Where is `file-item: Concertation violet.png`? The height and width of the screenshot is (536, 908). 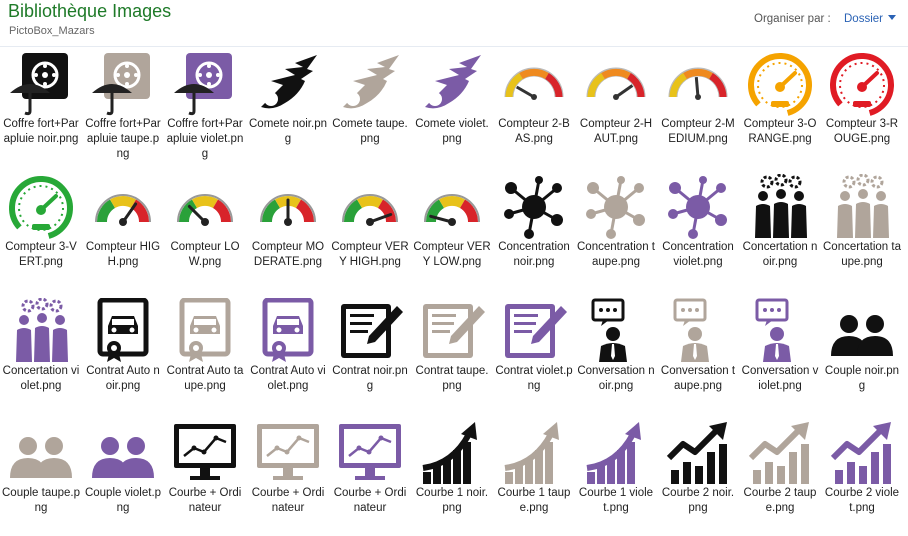
file-item: Concertation violet.png is located at coordinates (41, 354).